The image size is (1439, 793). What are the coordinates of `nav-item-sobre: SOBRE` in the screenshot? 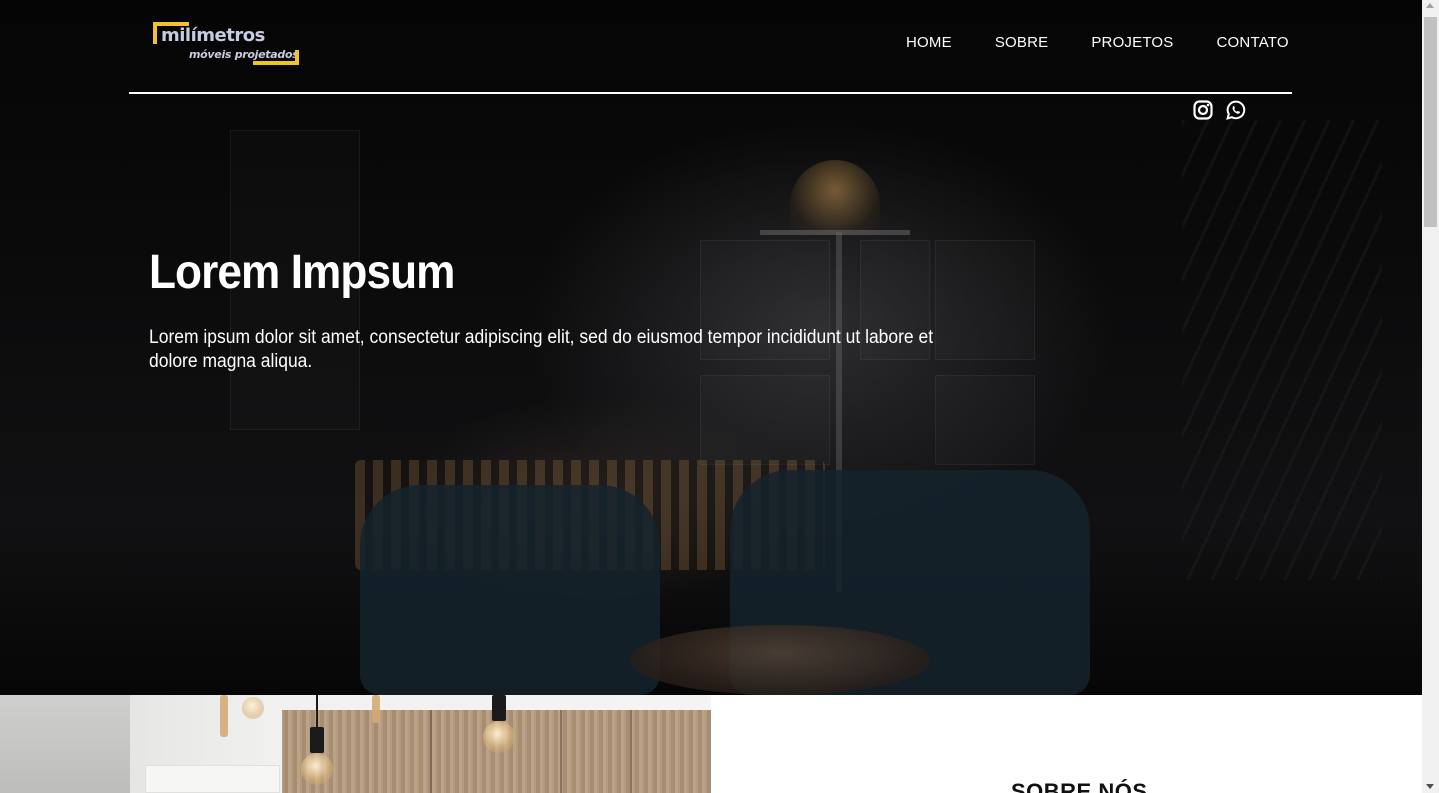 It's located at (1022, 42).